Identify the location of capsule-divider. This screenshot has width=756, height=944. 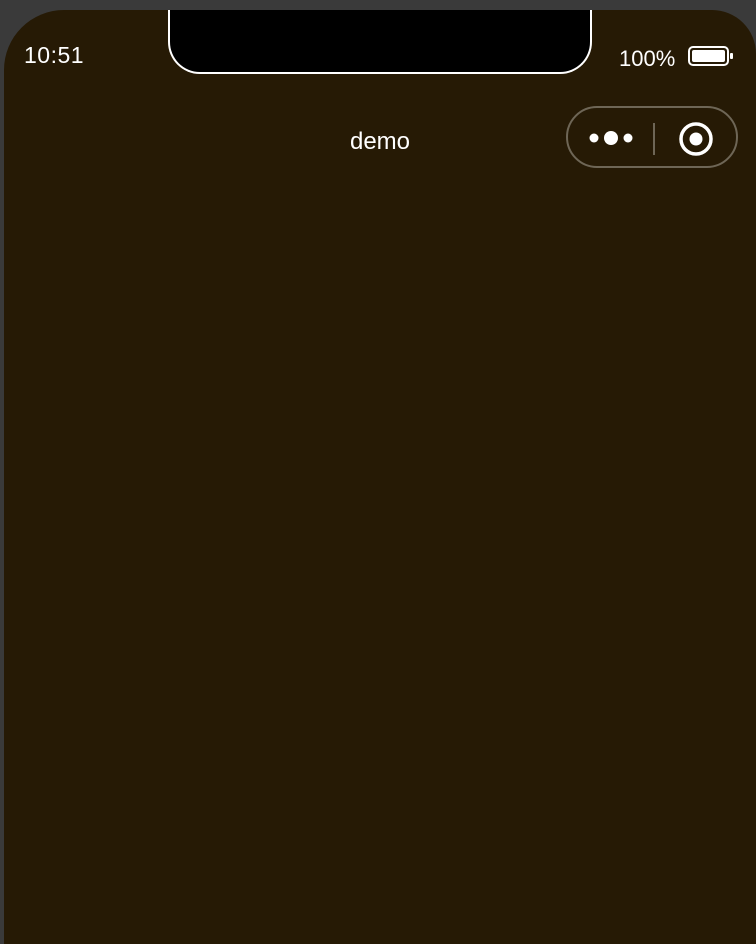
(654, 139).